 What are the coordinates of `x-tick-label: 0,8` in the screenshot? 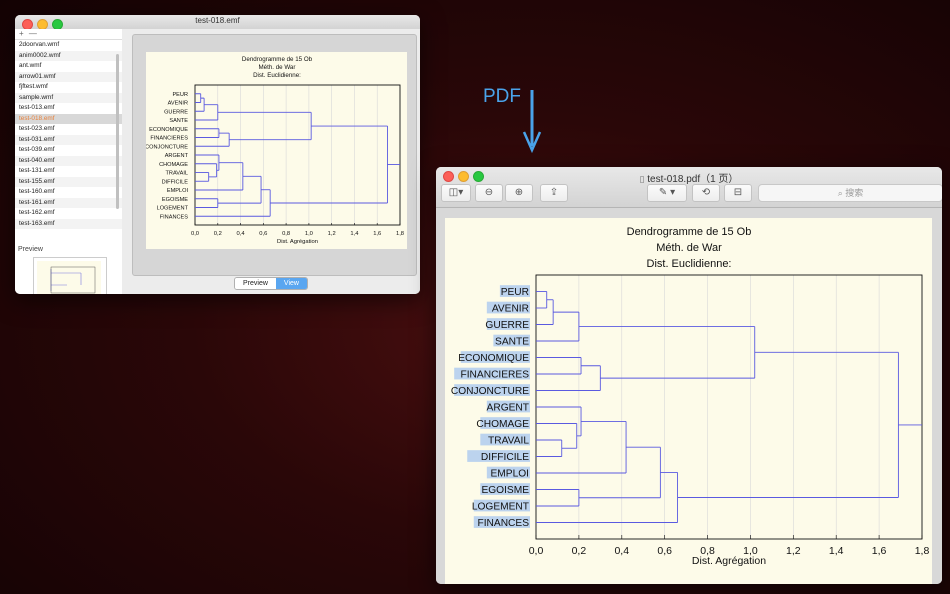 It's located at (286, 234).